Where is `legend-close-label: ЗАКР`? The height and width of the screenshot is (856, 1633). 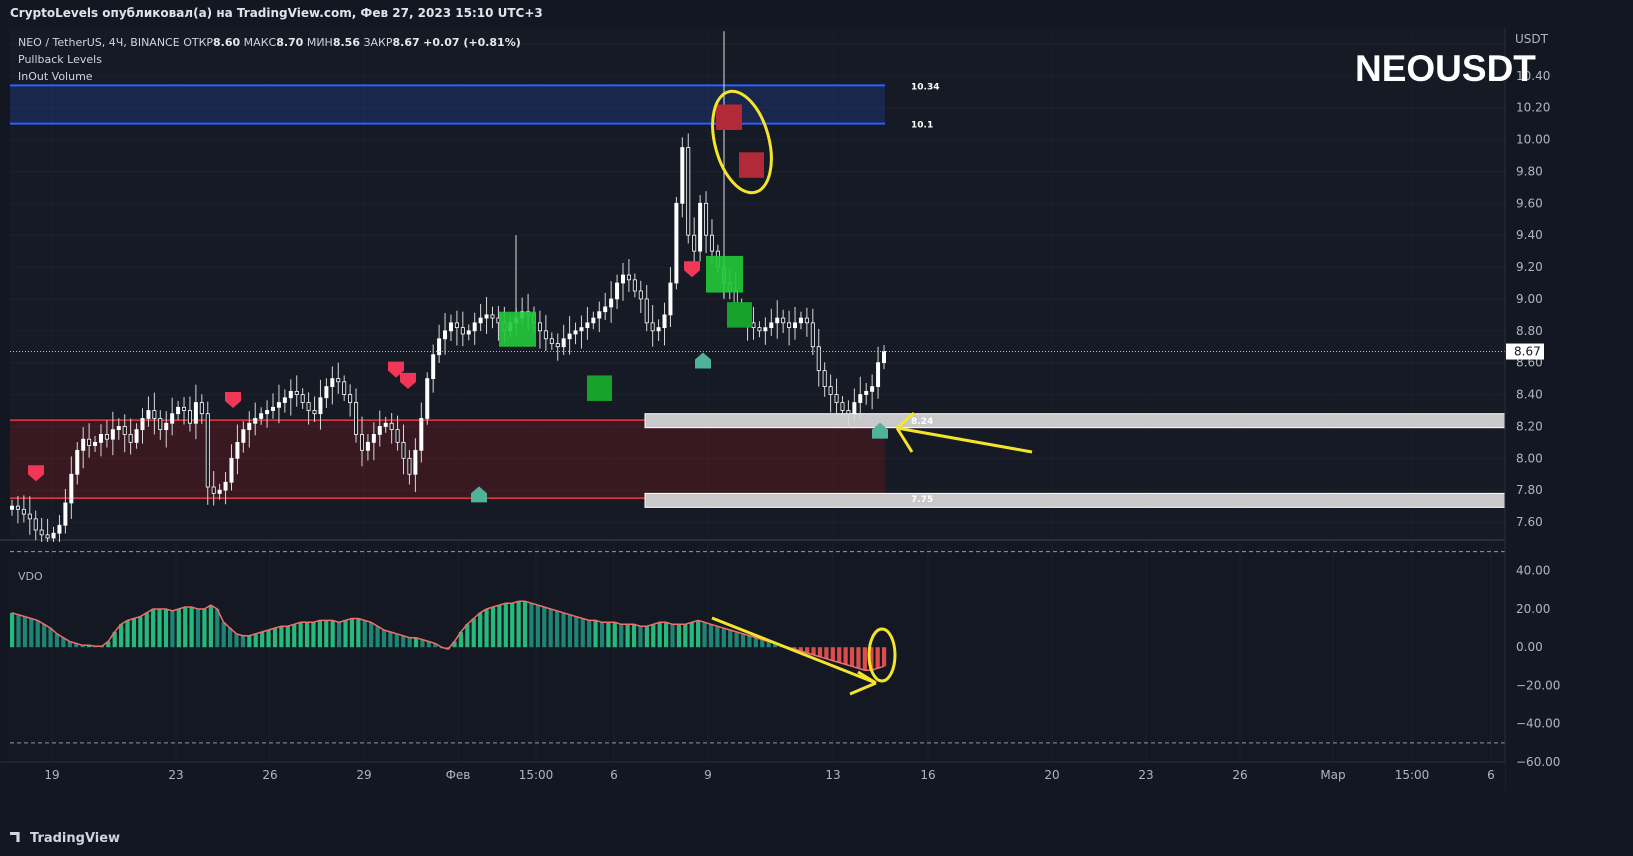
legend-close-label: ЗАКР is located at coordinates (378, 42).